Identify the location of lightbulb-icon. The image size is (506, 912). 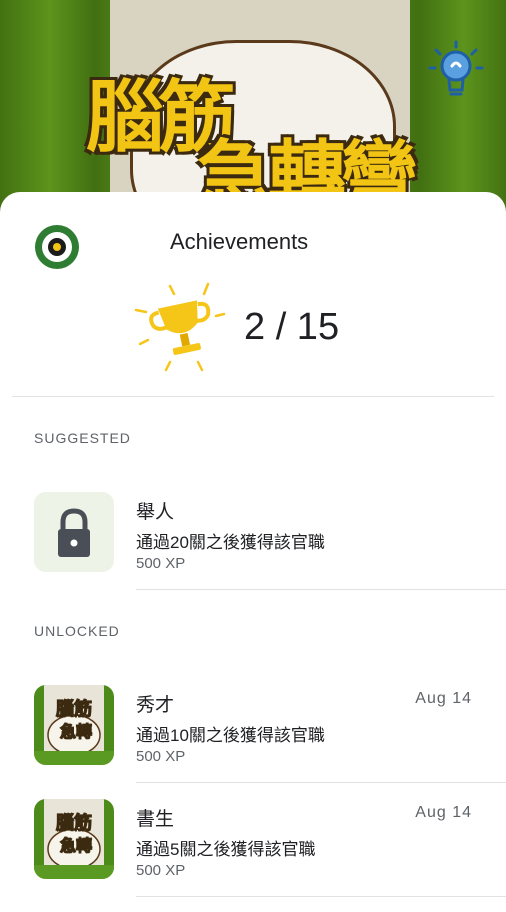
(453, 71).